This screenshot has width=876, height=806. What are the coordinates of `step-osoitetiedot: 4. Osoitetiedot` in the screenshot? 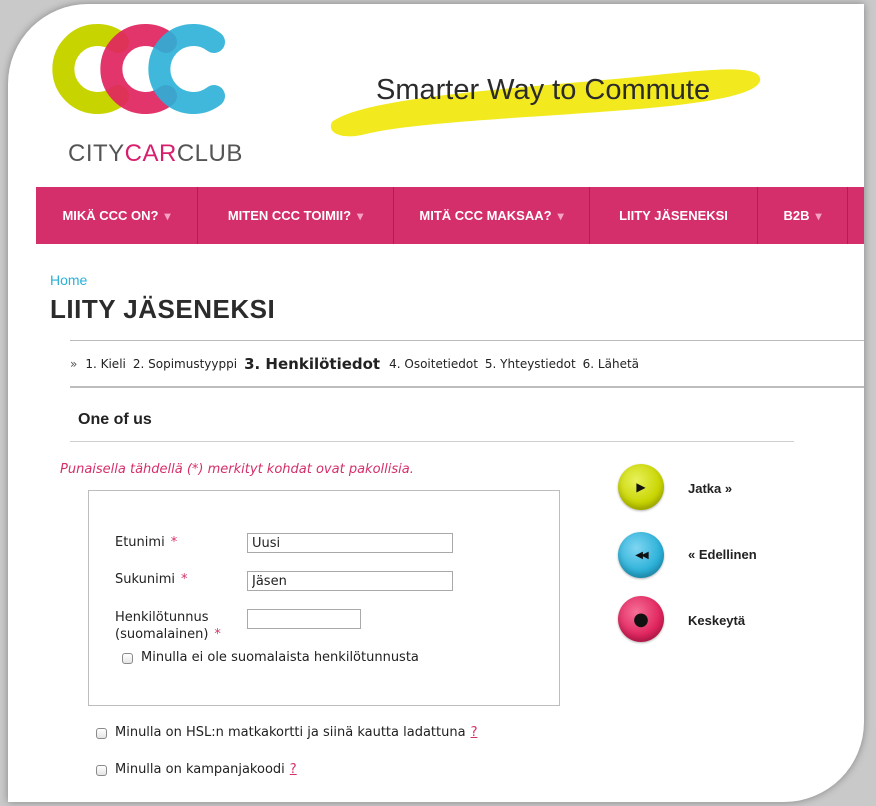 It's located at (433, 363).